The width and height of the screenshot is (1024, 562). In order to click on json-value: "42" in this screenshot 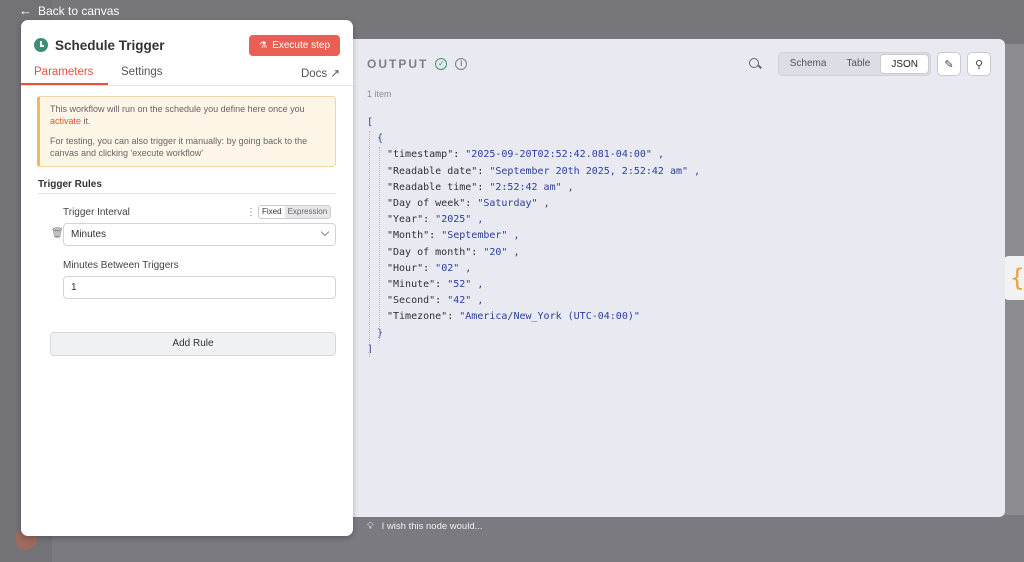, I will do `click(459, 300)`.